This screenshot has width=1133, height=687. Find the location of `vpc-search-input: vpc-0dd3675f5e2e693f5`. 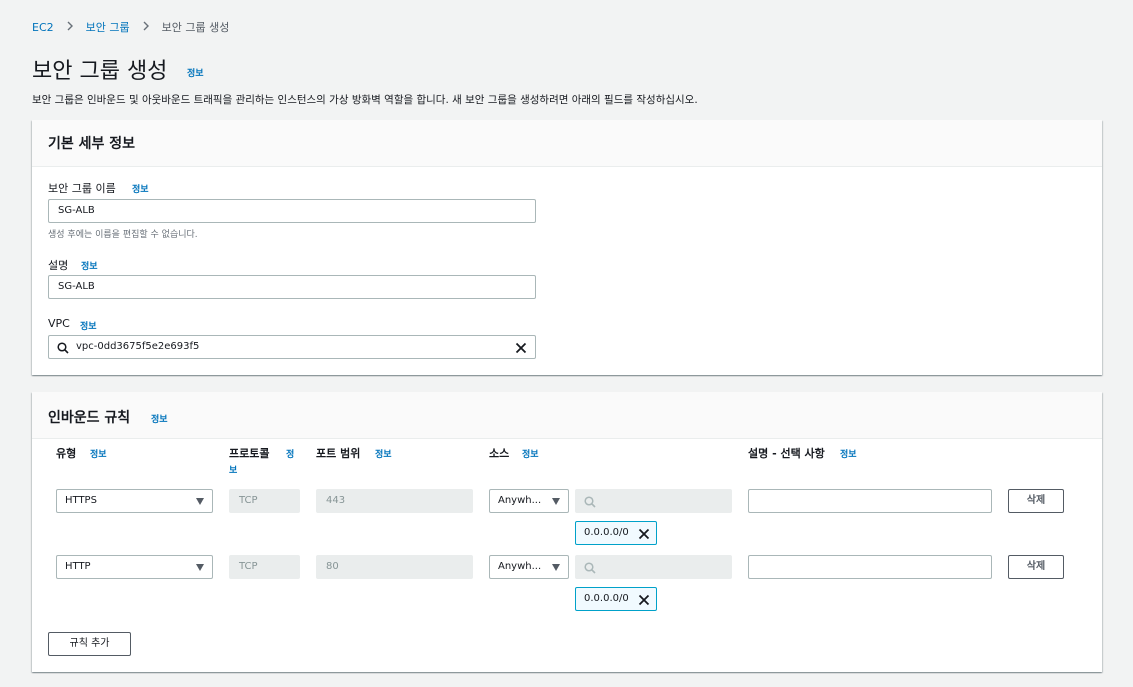

vpc-search-input: vpc-0dd3675f5e2e693f5 is located at coordinates (292, 347).